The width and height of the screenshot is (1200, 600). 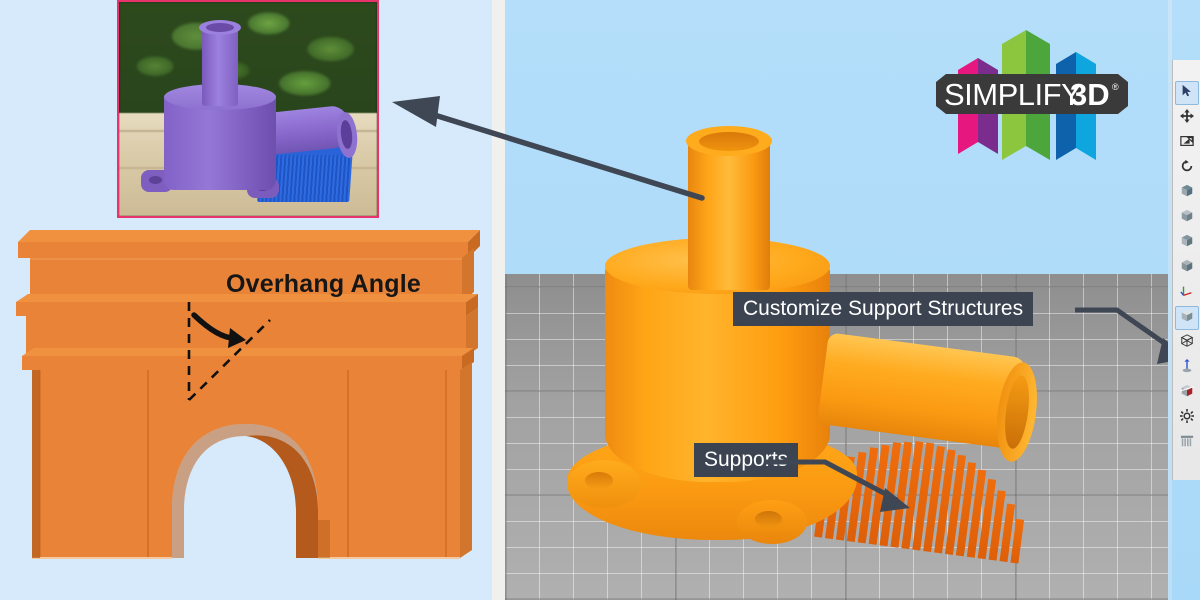 I want to click on overhang-angle-label: Overhang Angle, so click(x=323, y=284).